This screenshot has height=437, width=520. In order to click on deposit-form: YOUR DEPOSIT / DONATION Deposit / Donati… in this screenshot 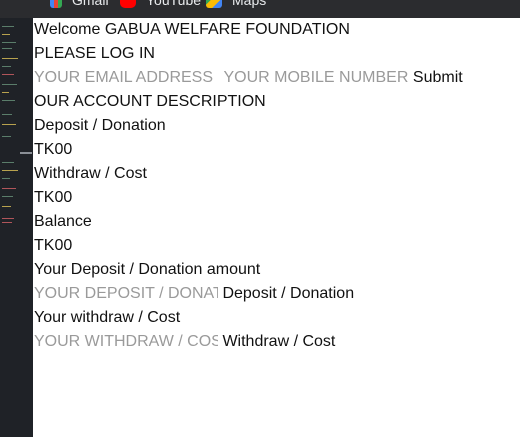, I will do `click(194, 294)`.